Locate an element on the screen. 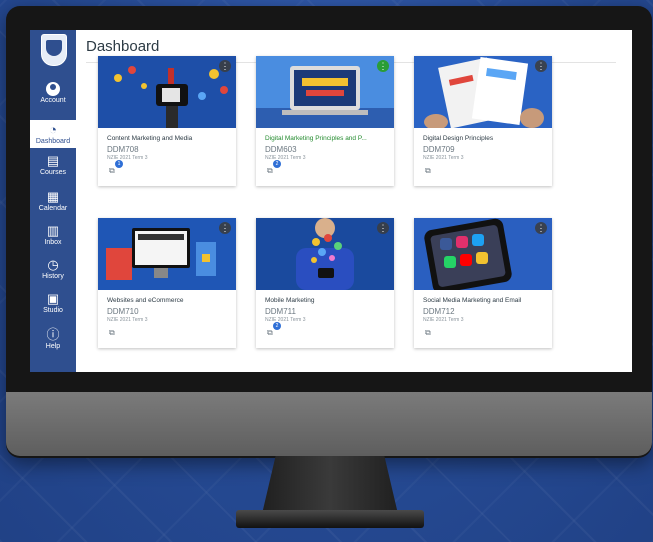 This screenshot has width=653, height=542. history-icon: ◷ is located at coordinates (53, 264).